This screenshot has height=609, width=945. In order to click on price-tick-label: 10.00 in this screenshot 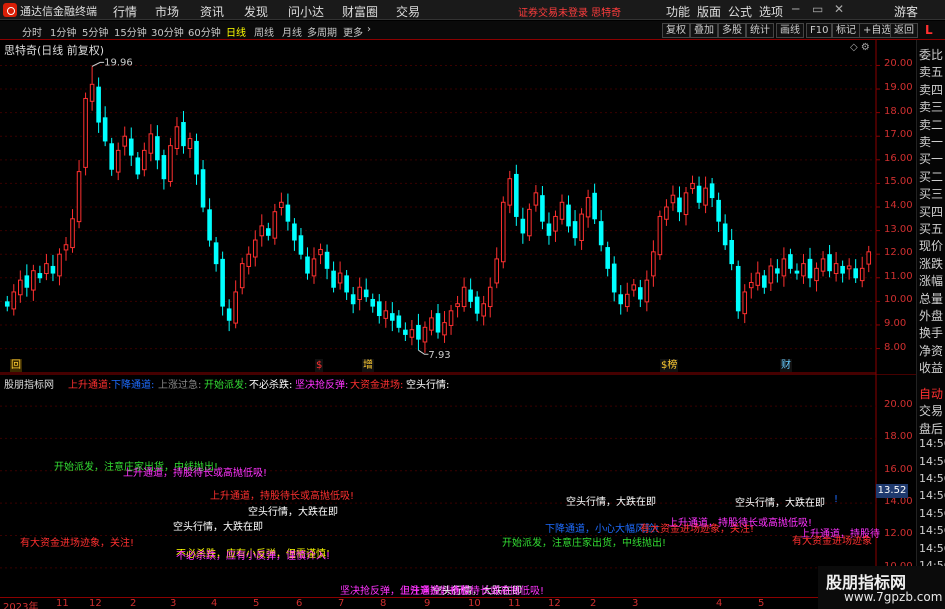, I will do `click(898, 300)`.